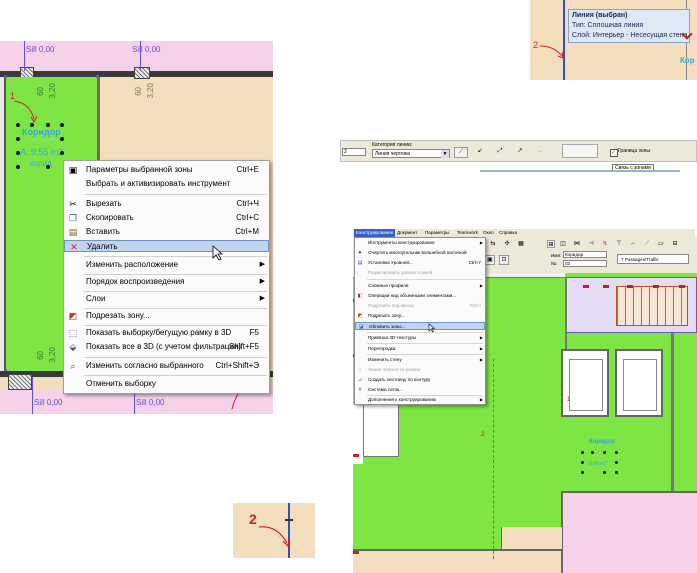 This screenshot has height=573, width=697. I want to click on menu-item-modify-wall: Изменить стену ▶, so click(420, 360).